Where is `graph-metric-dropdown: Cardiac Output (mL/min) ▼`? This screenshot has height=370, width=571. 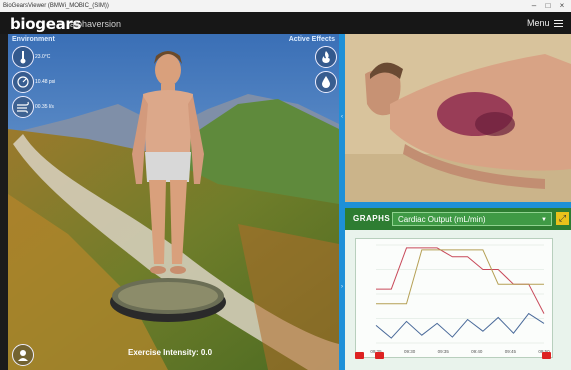 graph-metric-dropdown: Cardiac Output (mL/min) ▼ is located at coordinates (472, 219).